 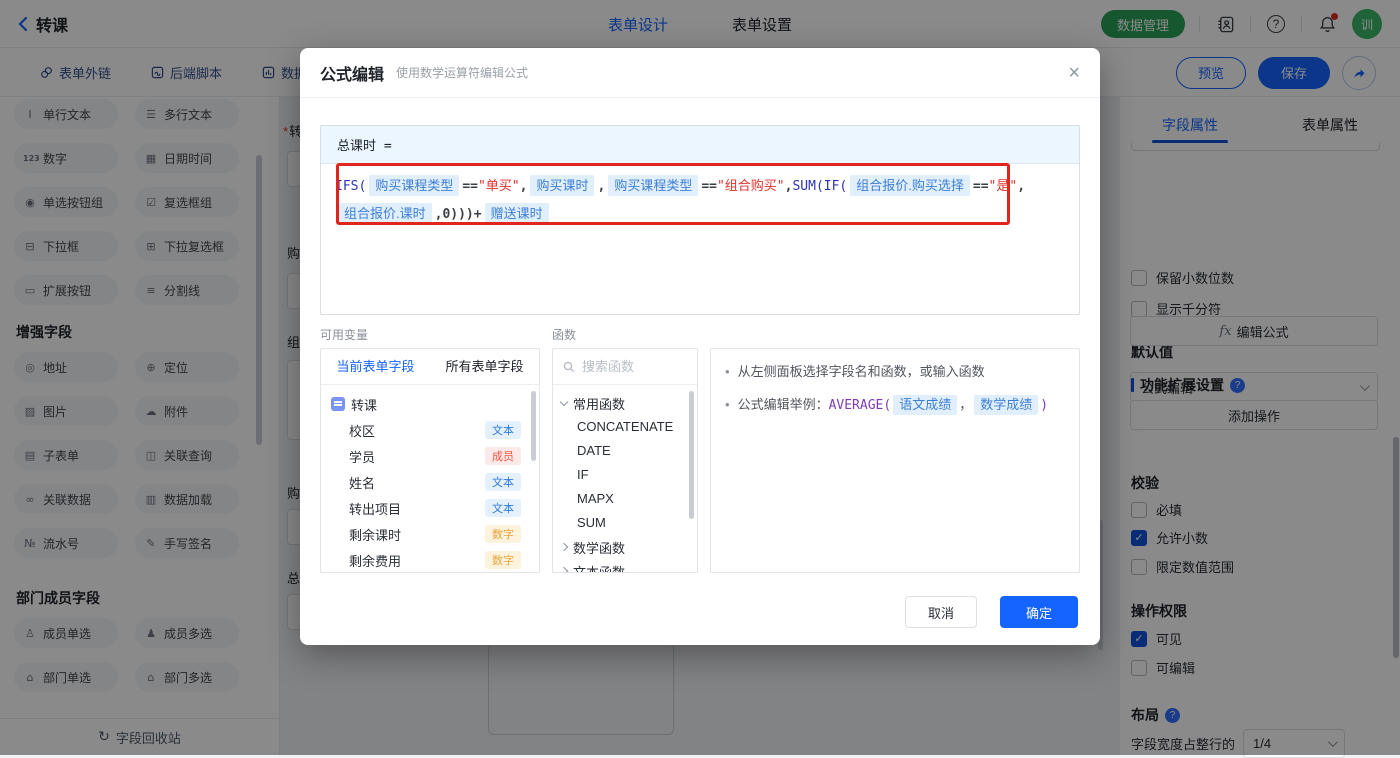 I want to click on close-icon: ×, so click(x=1074, y=73).